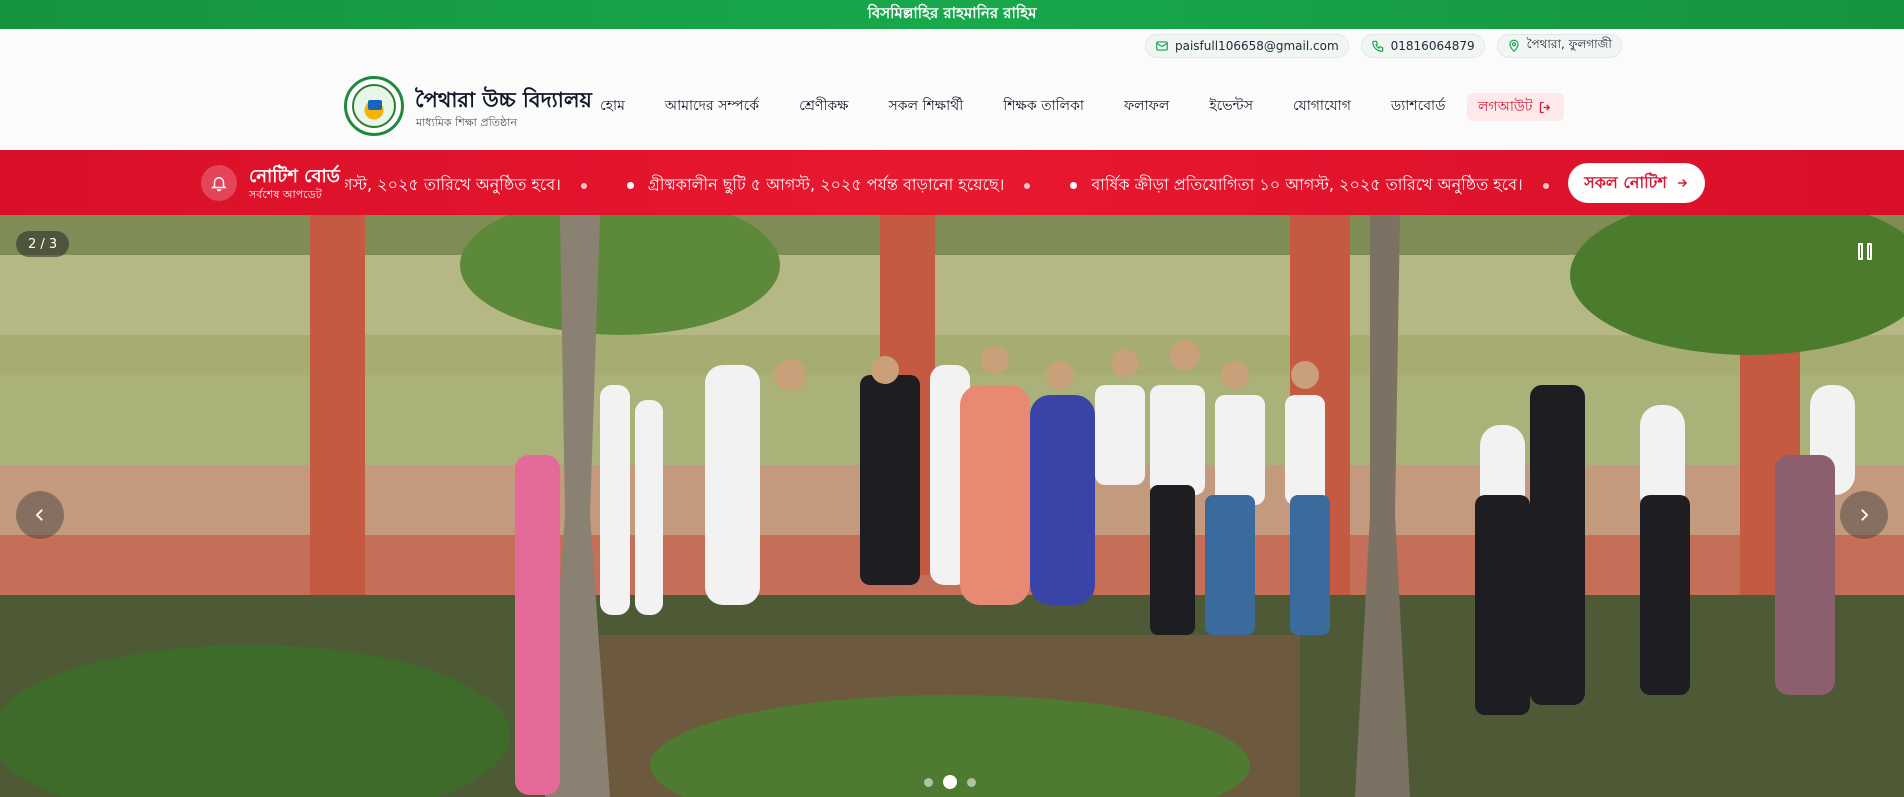 The height and width of the screenshot is (797, 1904). Describe the element at coordinates (1569, 44) in the screenshot. I see `location-text: পৈথারা, ফুলগাজী` at that location.